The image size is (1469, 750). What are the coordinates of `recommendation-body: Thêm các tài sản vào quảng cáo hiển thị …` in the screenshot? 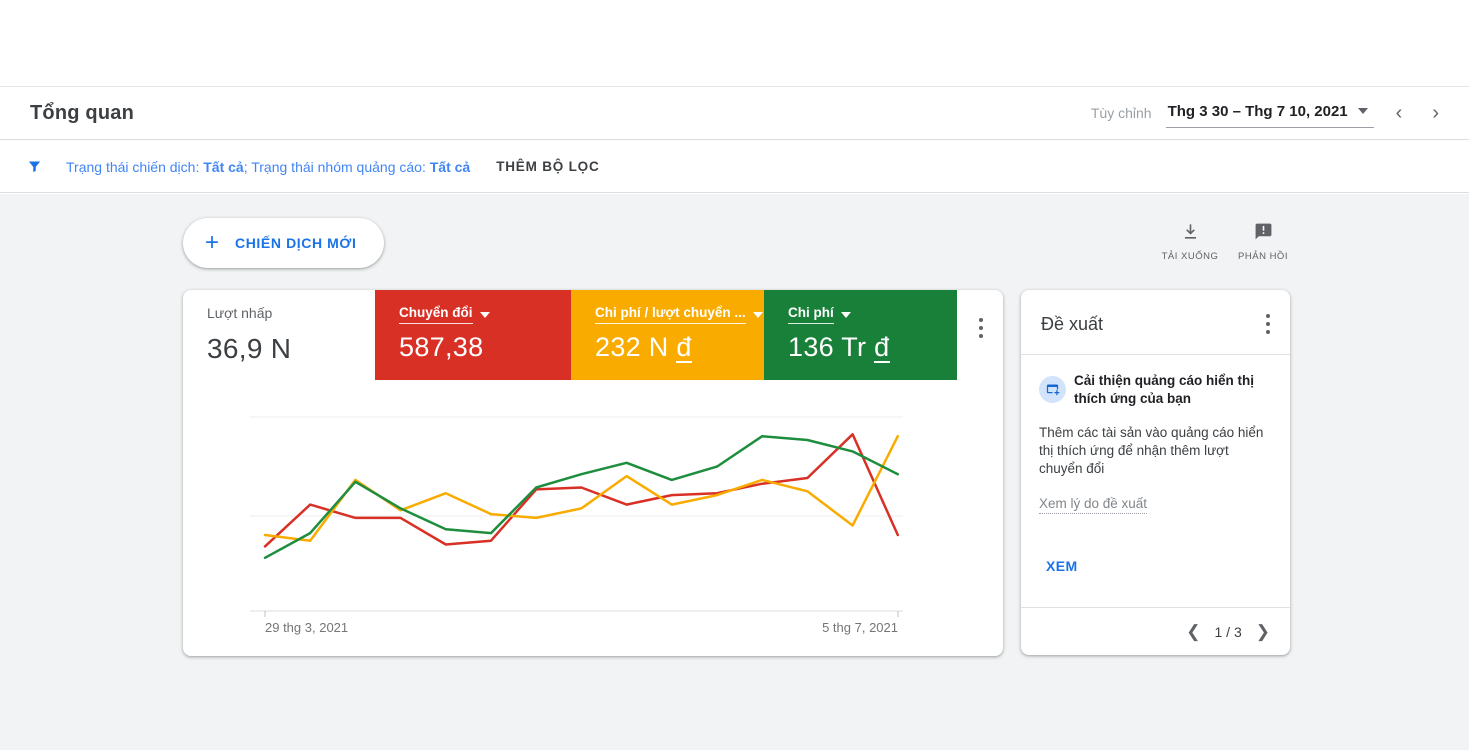 It's located at (1151, 451).